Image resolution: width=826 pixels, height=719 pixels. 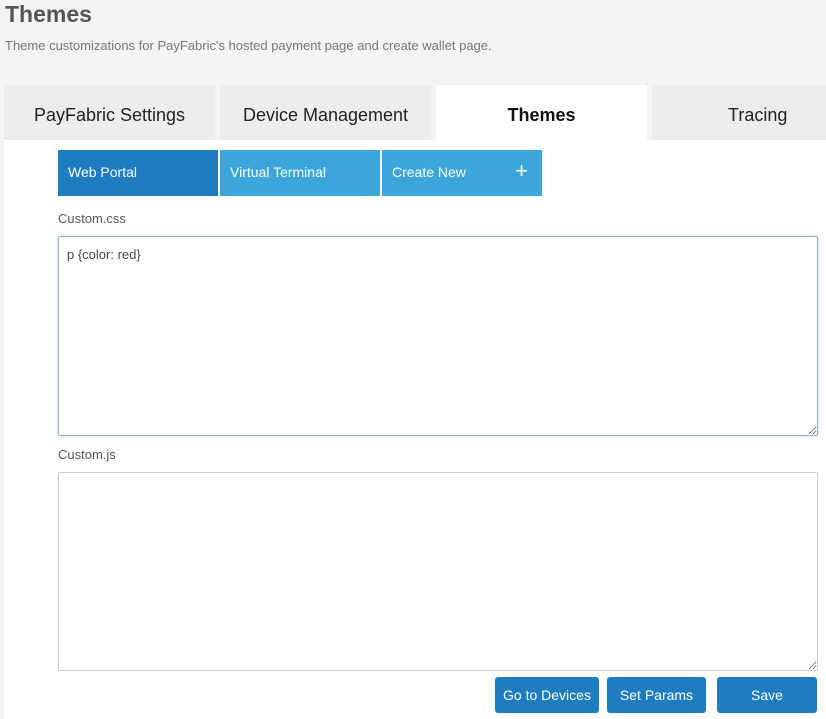 I want to click on go-to-devices-button: Go to Devices, so click(x=547, y=695).